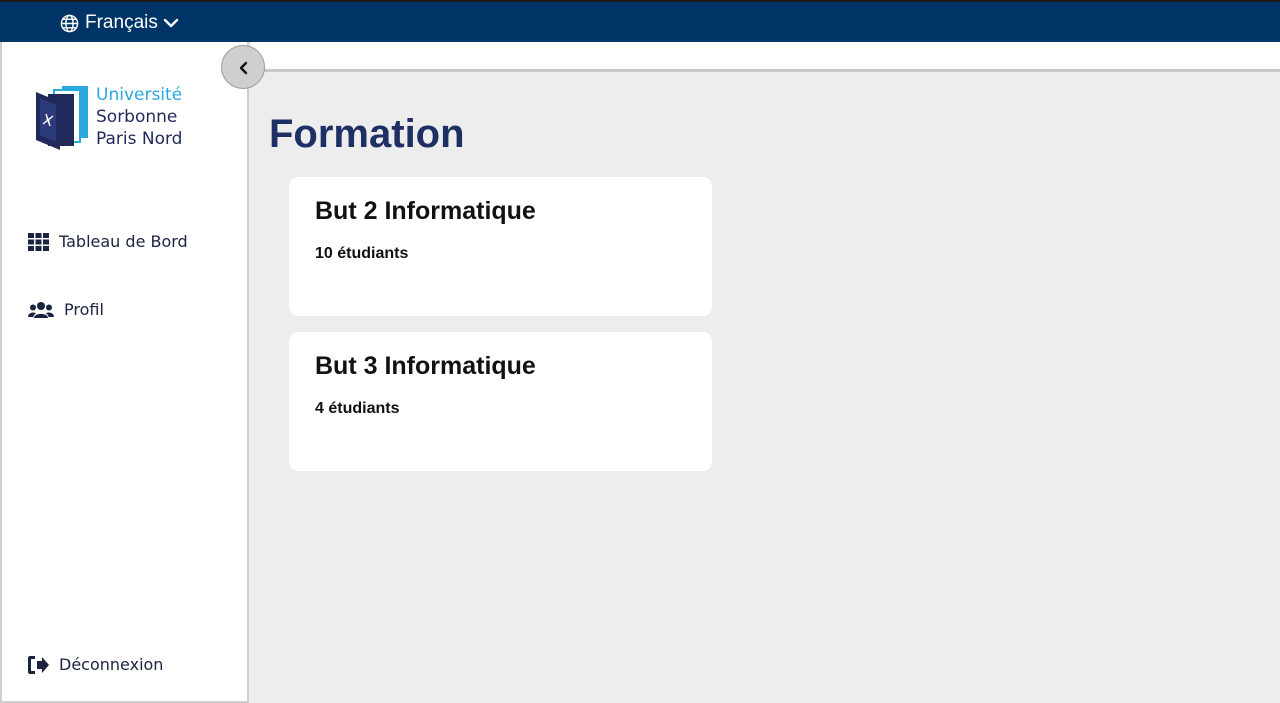 Image resolution: width=1280 pixels, height=703 pixels. What do you see at coordinates (38, 664) in the screenshot?
I see `sign-out-icon` at bounding box center [38, 664].